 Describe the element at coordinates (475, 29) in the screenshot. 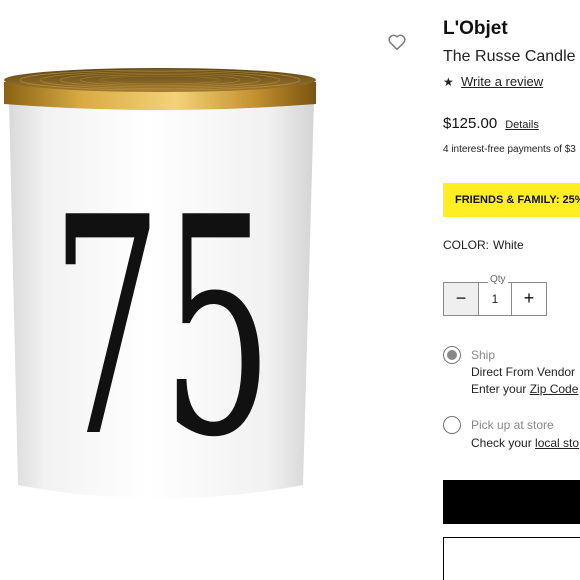

I see `brand-name: L'Objet` at that location.